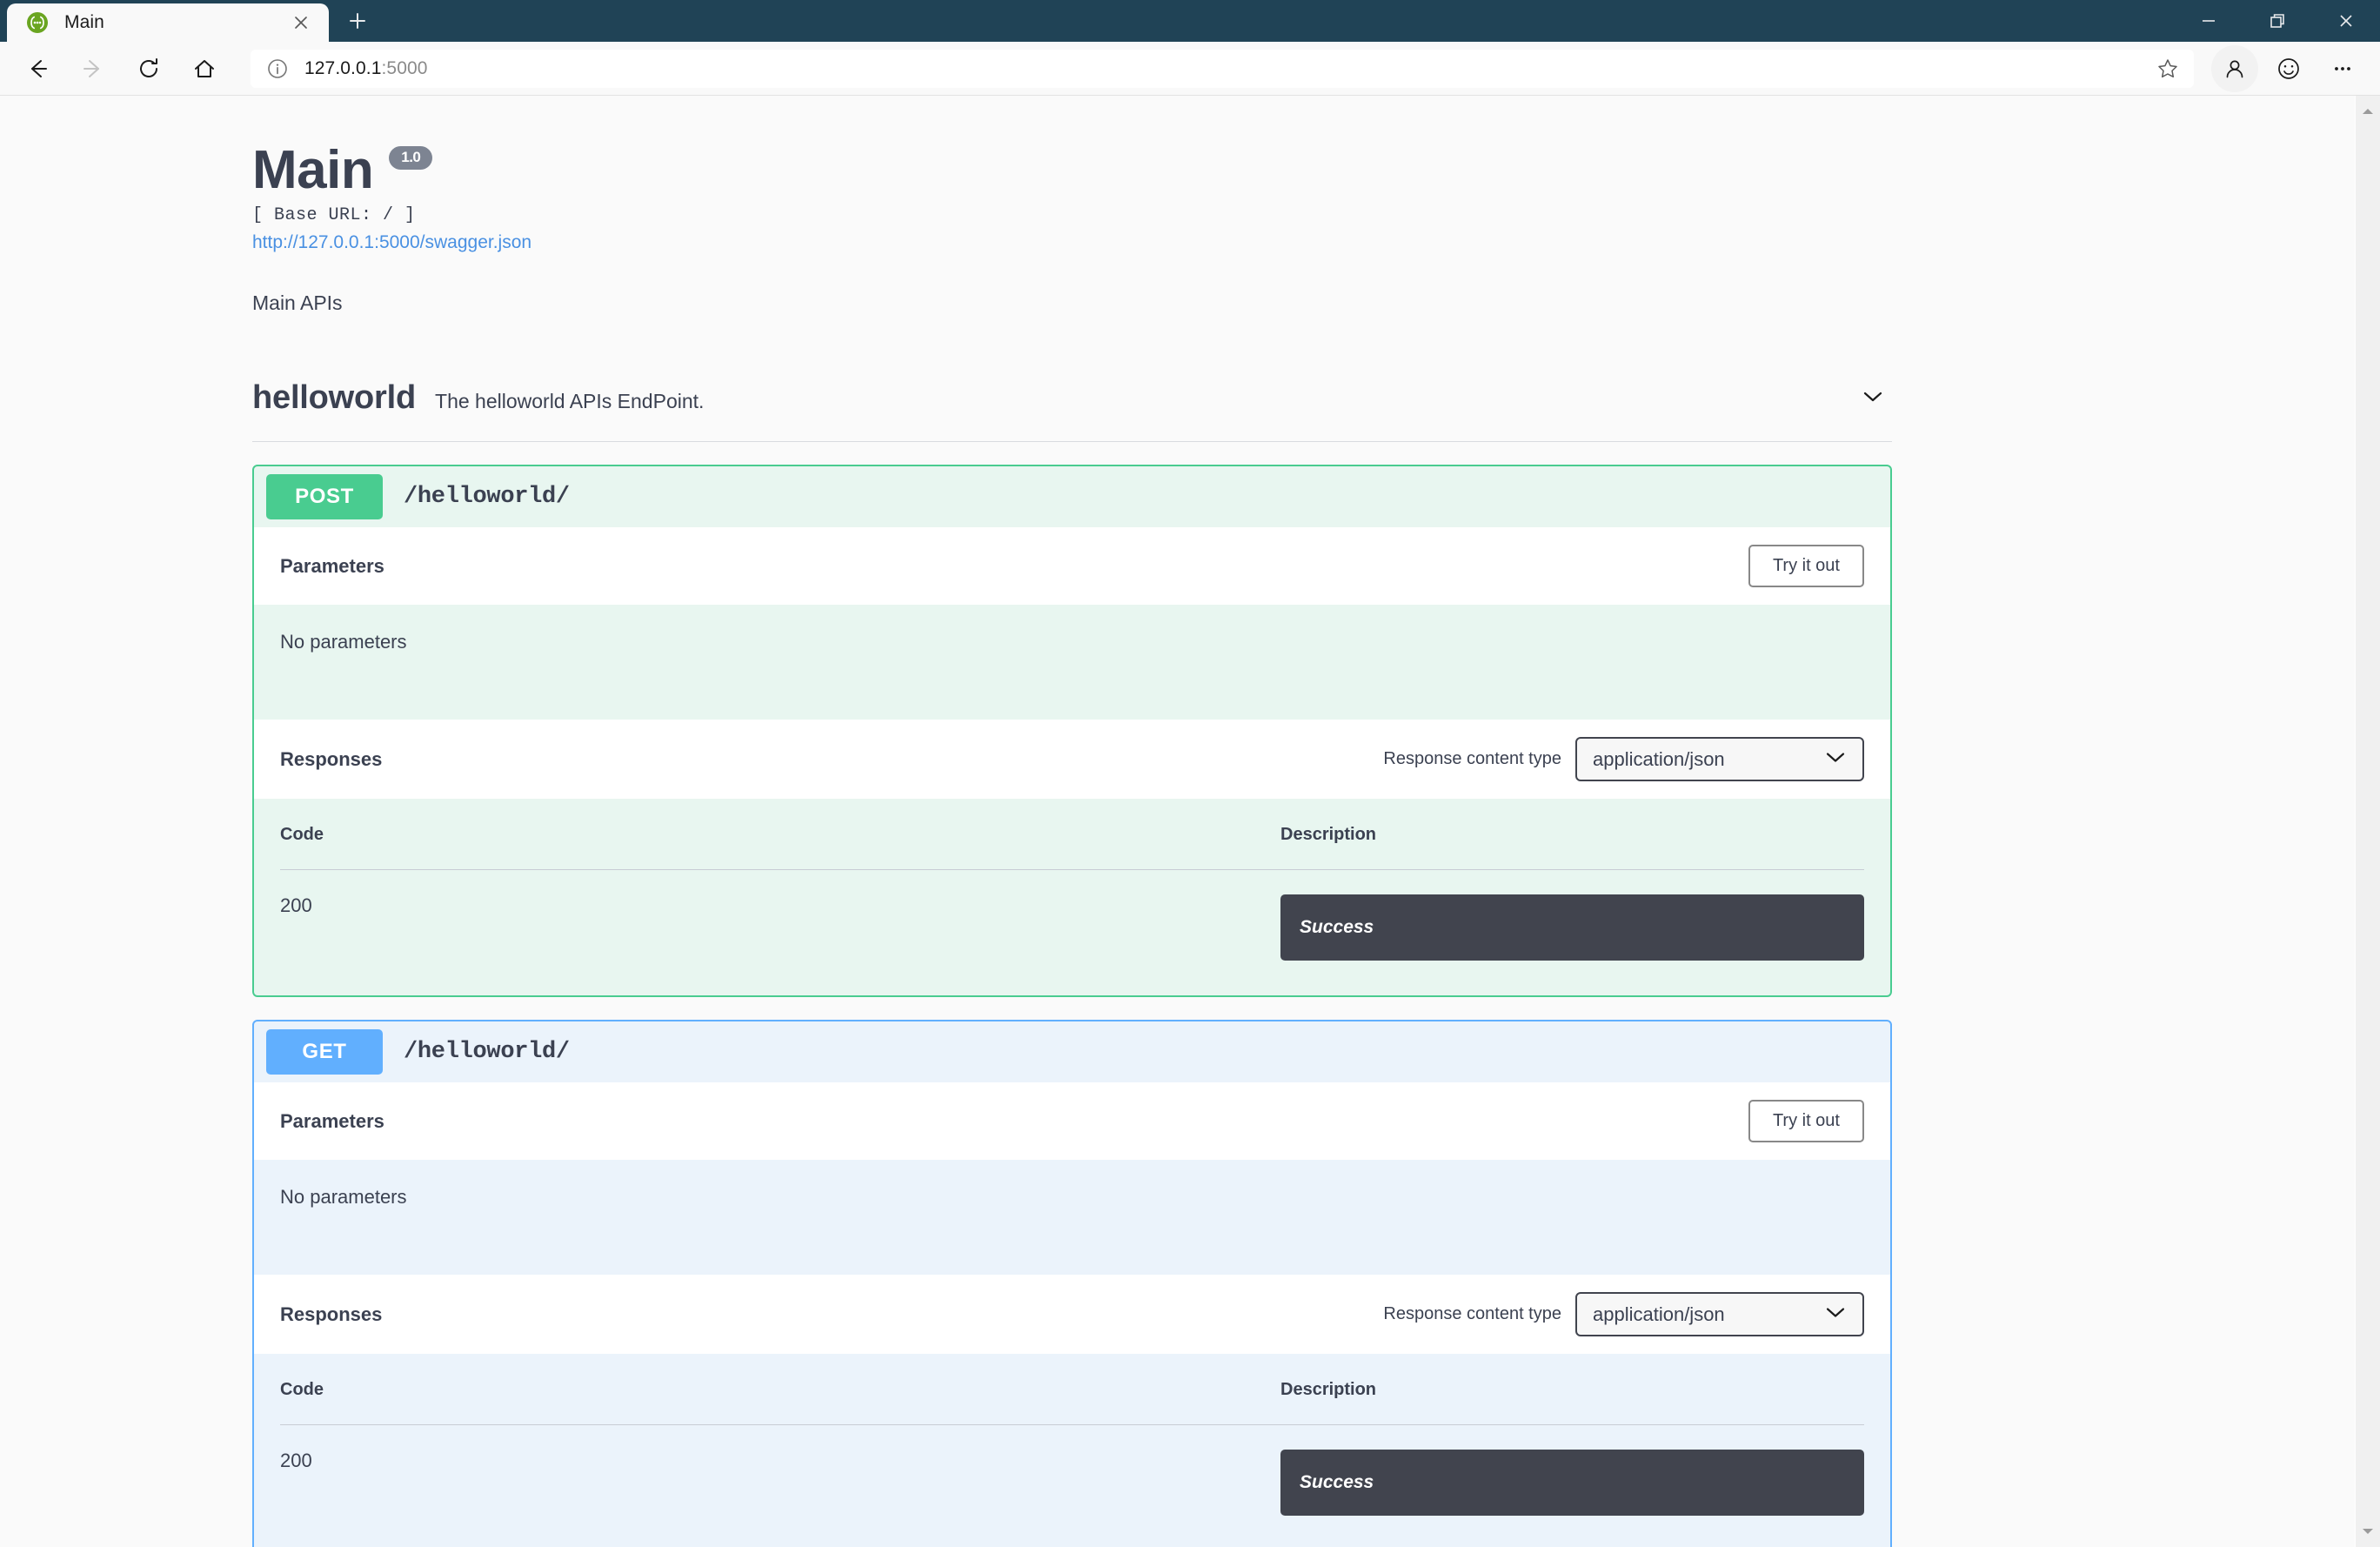  I want to click on profile-button, so click(2234, 68).